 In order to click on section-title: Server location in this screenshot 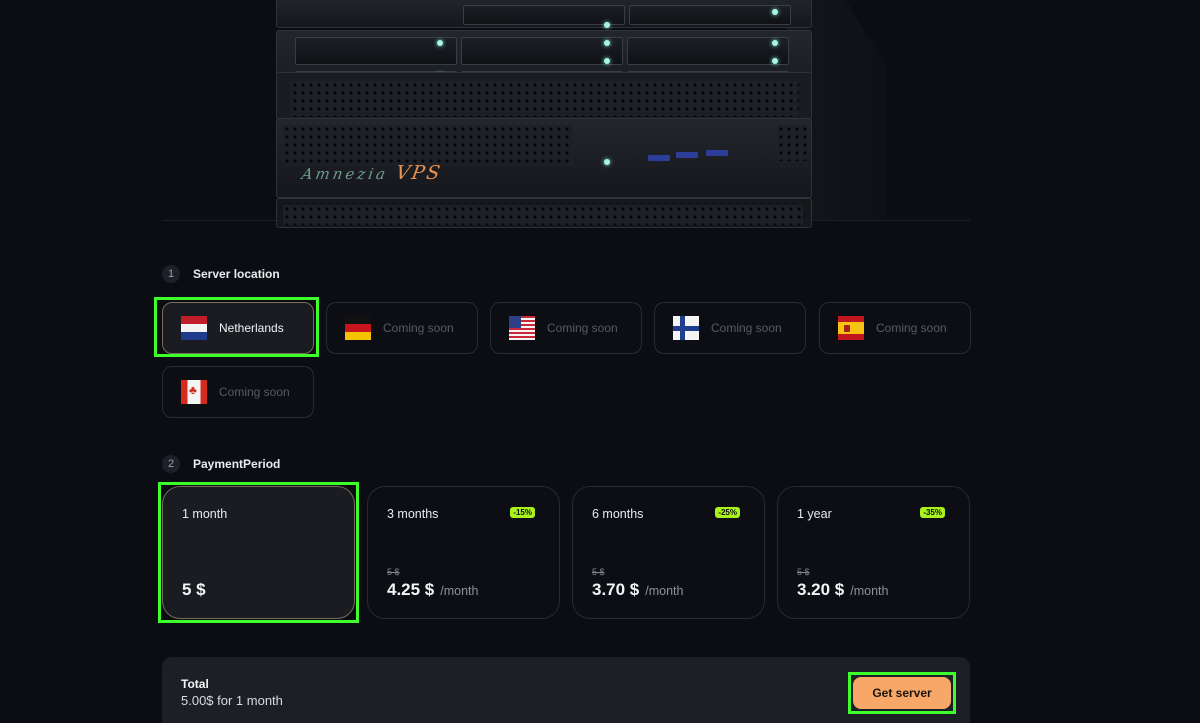, I will do `click(236, 274)`.